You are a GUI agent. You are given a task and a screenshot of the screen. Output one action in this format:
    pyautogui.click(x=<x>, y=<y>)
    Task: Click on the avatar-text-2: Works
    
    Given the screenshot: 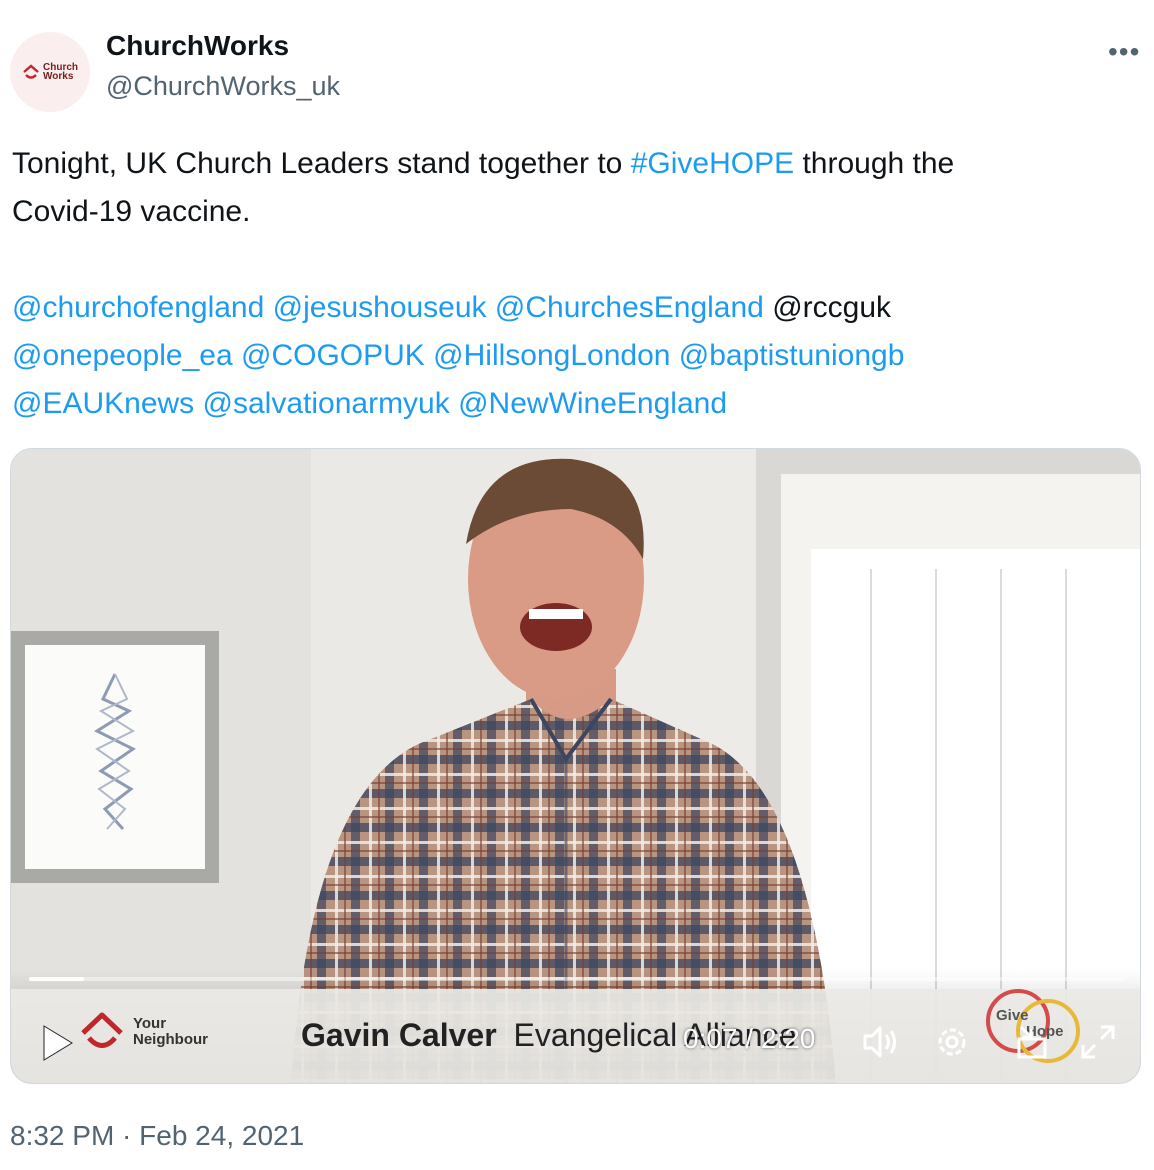 What is the action you would take?
    pyautogui.click(x=58, y=76)
    